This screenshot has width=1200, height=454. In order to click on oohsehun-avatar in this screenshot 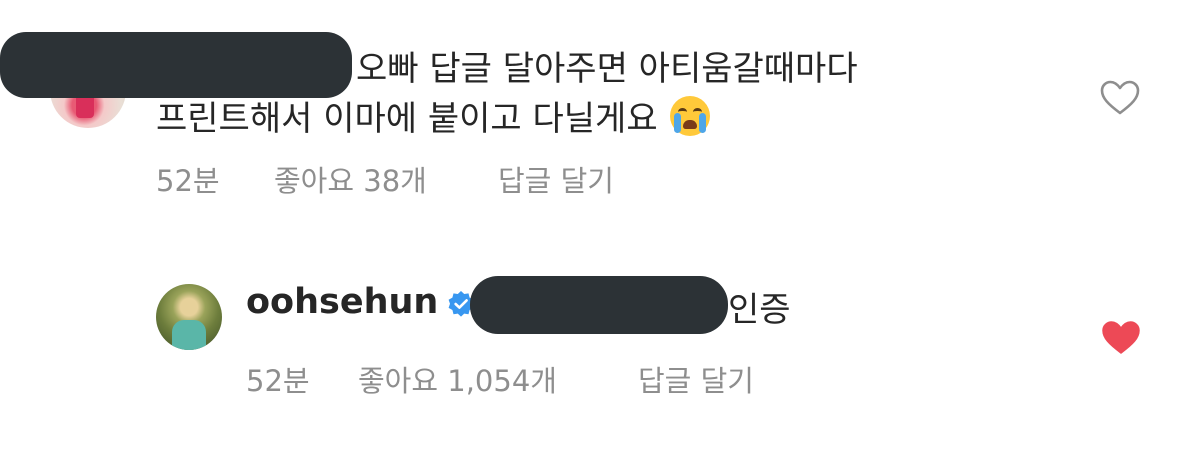, I will do `click(189, 317)`.